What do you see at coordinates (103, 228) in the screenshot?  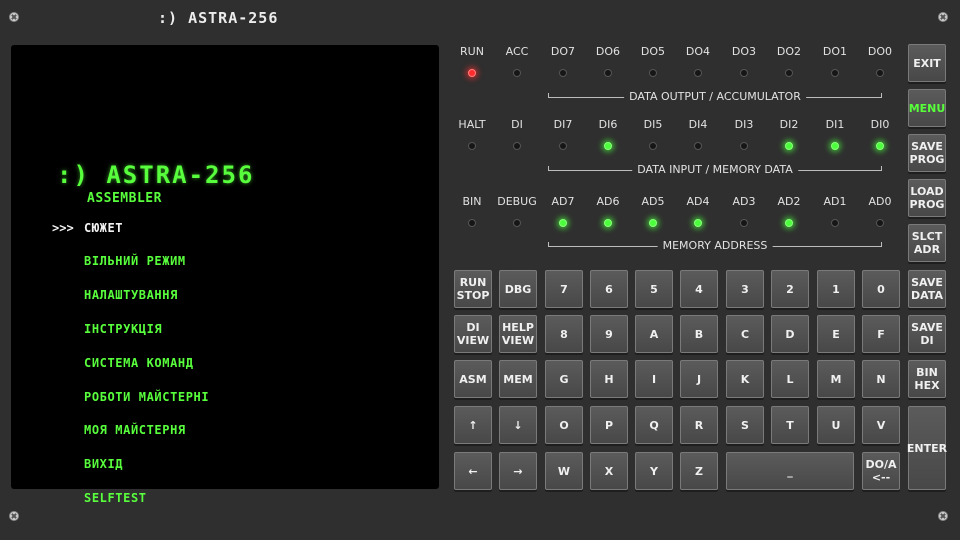 I see `menu-item: СЮЖЕТ` at bounding box center [103, 228].